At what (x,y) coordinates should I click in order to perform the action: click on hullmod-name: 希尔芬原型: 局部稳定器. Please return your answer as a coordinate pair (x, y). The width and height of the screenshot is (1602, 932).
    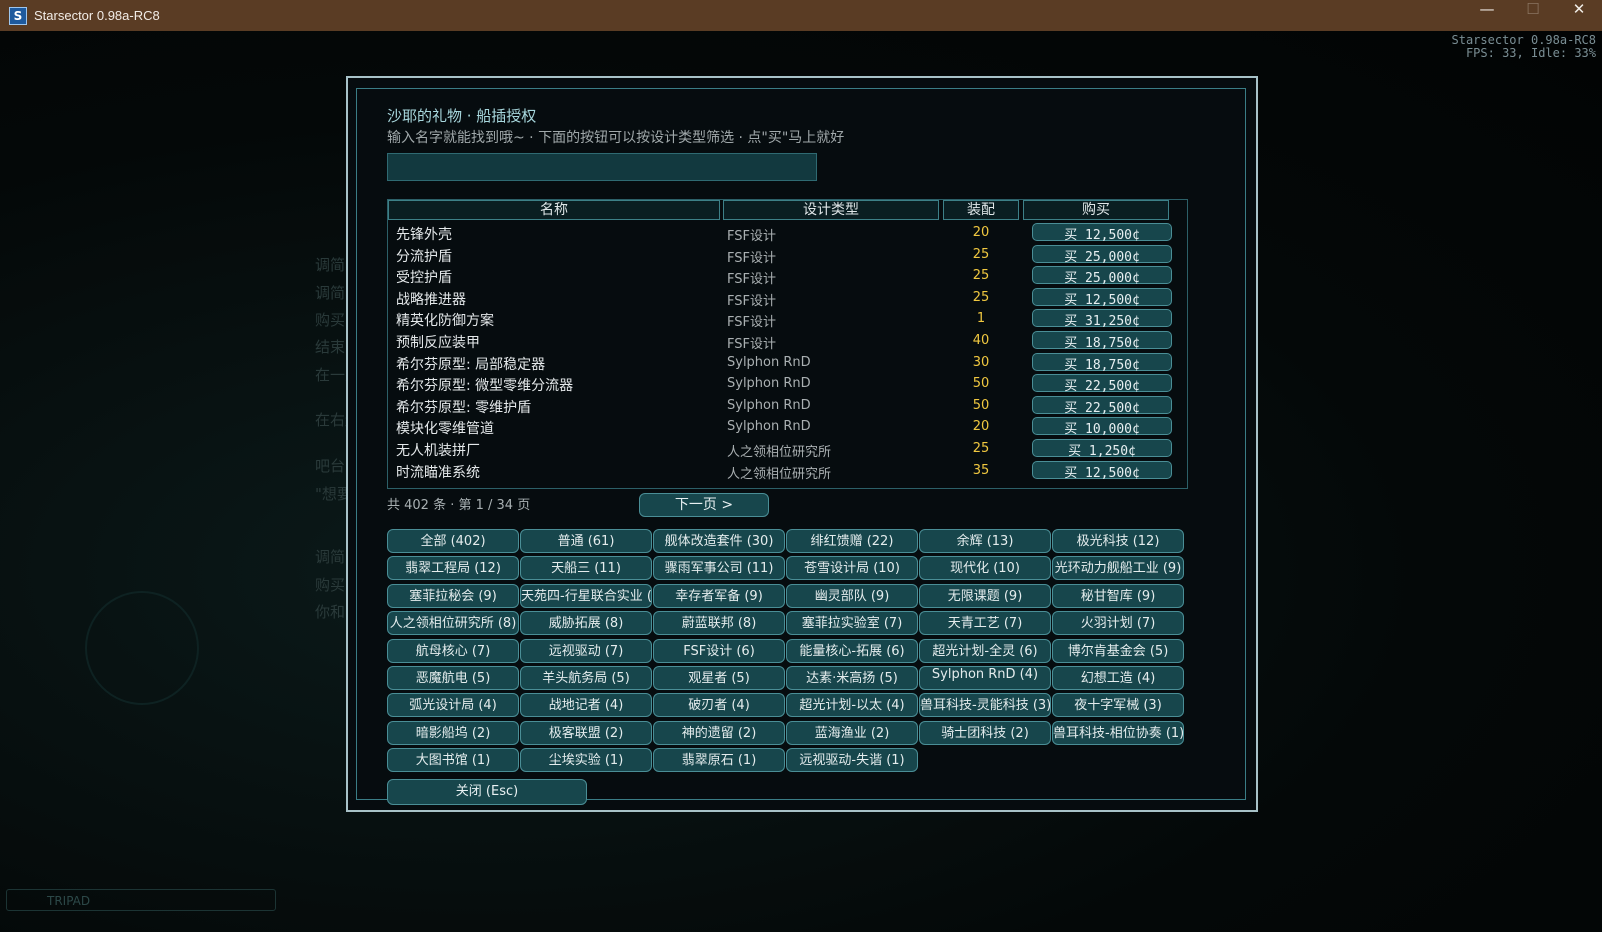
    Looking at the image, I should click on (471, 364).